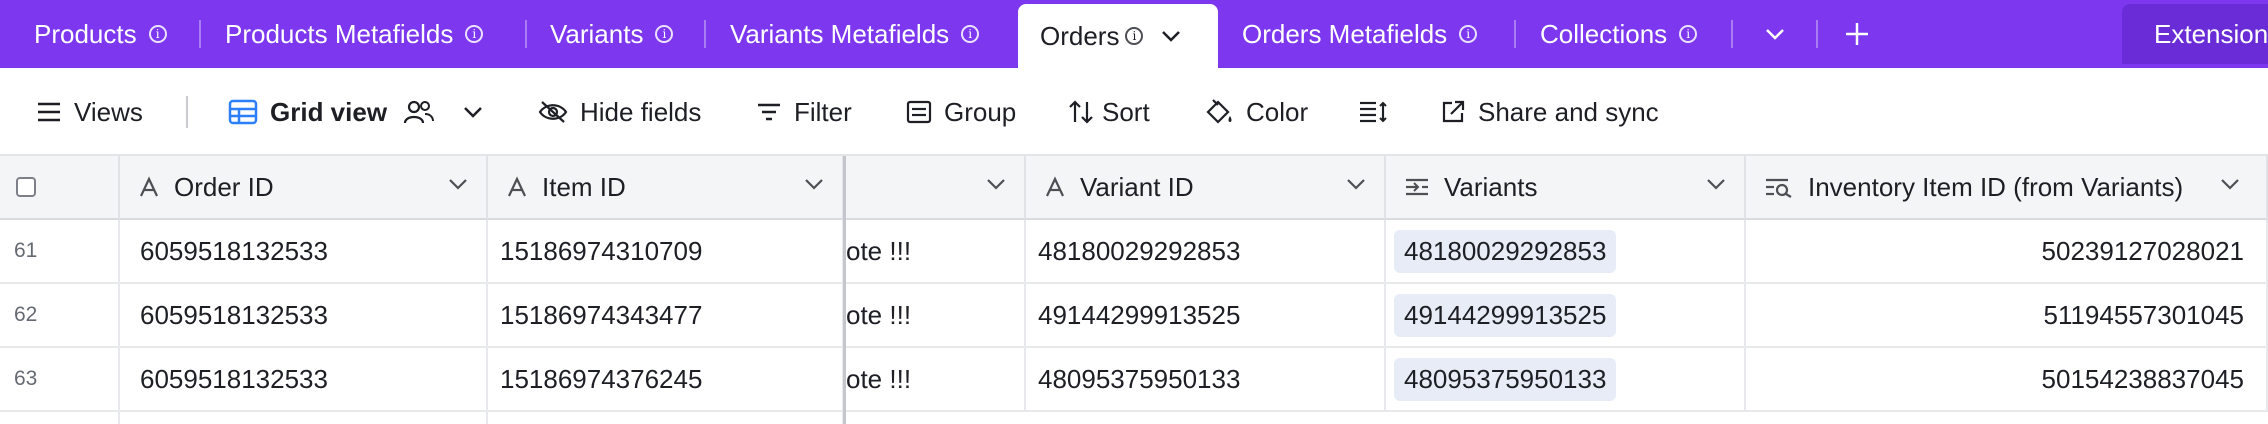 The width and height of the screenshot is (2268, 424). Describe the element at coordinates (619, 112) in the screenshot. I see `hide-fields-button: Hide fields` at that location.